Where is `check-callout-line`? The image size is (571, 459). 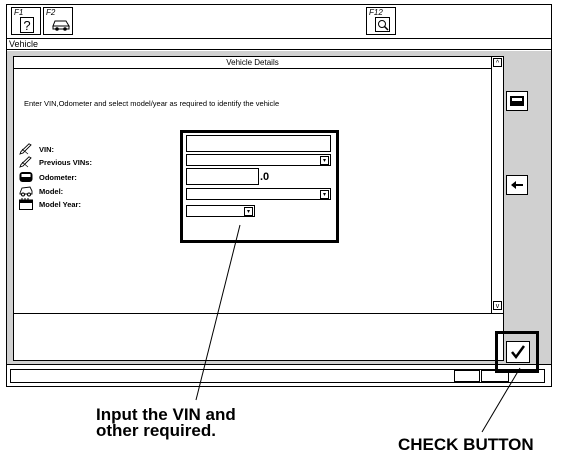
check-callout-line is located at coordinates (501, 400).